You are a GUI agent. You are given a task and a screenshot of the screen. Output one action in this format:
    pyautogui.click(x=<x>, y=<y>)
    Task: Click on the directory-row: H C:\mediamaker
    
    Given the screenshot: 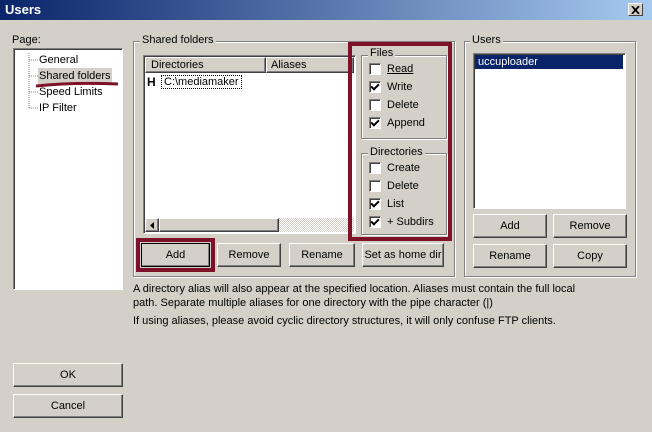 What is the action you would take?
    pyautogui.click(x=194, y=82)
    